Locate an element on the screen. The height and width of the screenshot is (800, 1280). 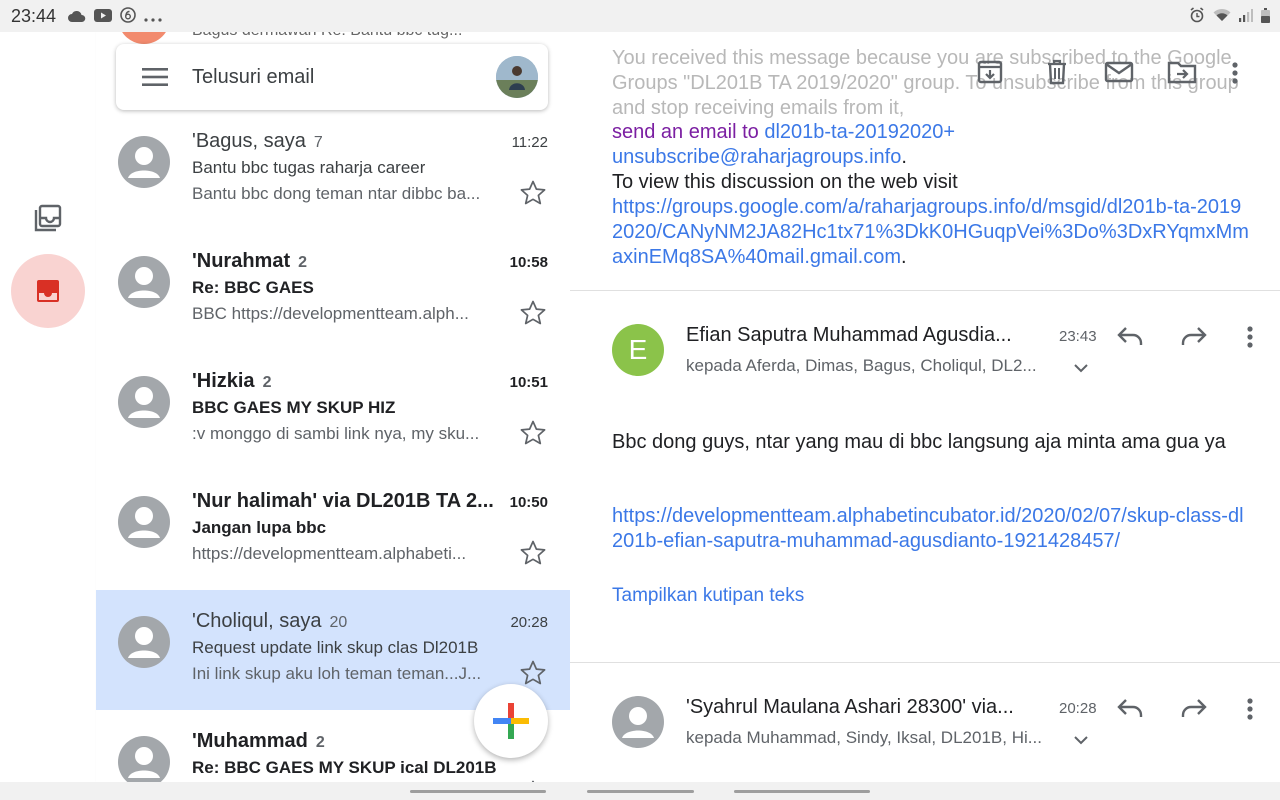
cloud-icon is located at coordinates (77, 17).